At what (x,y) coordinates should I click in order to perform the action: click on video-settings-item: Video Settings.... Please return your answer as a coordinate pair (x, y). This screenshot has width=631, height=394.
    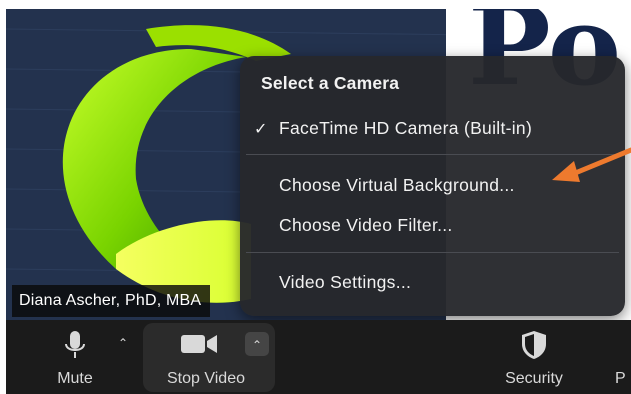
    Looking at the image, I should click on (345, 282).